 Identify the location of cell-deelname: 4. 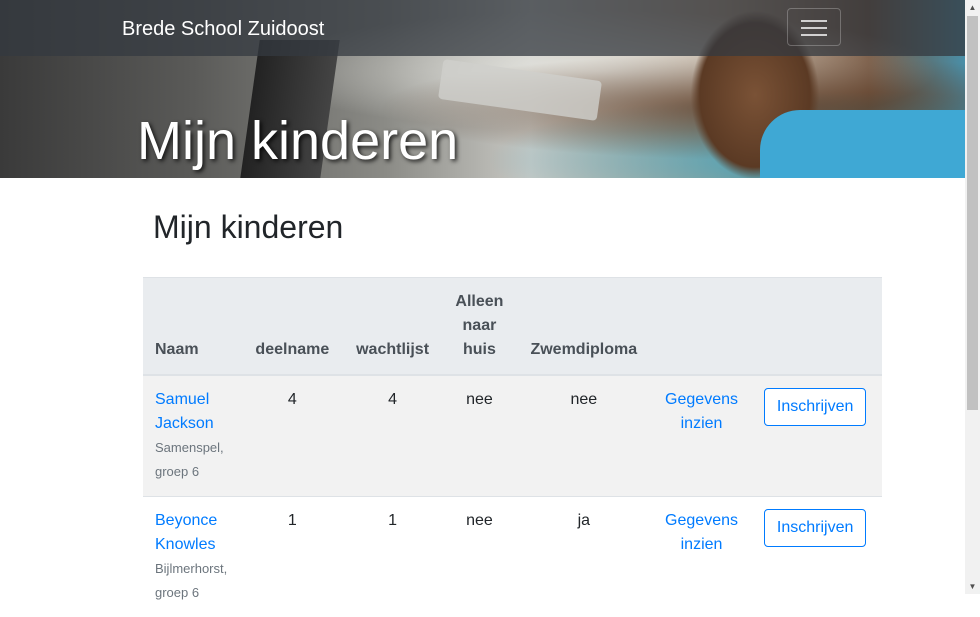
(292, 436).